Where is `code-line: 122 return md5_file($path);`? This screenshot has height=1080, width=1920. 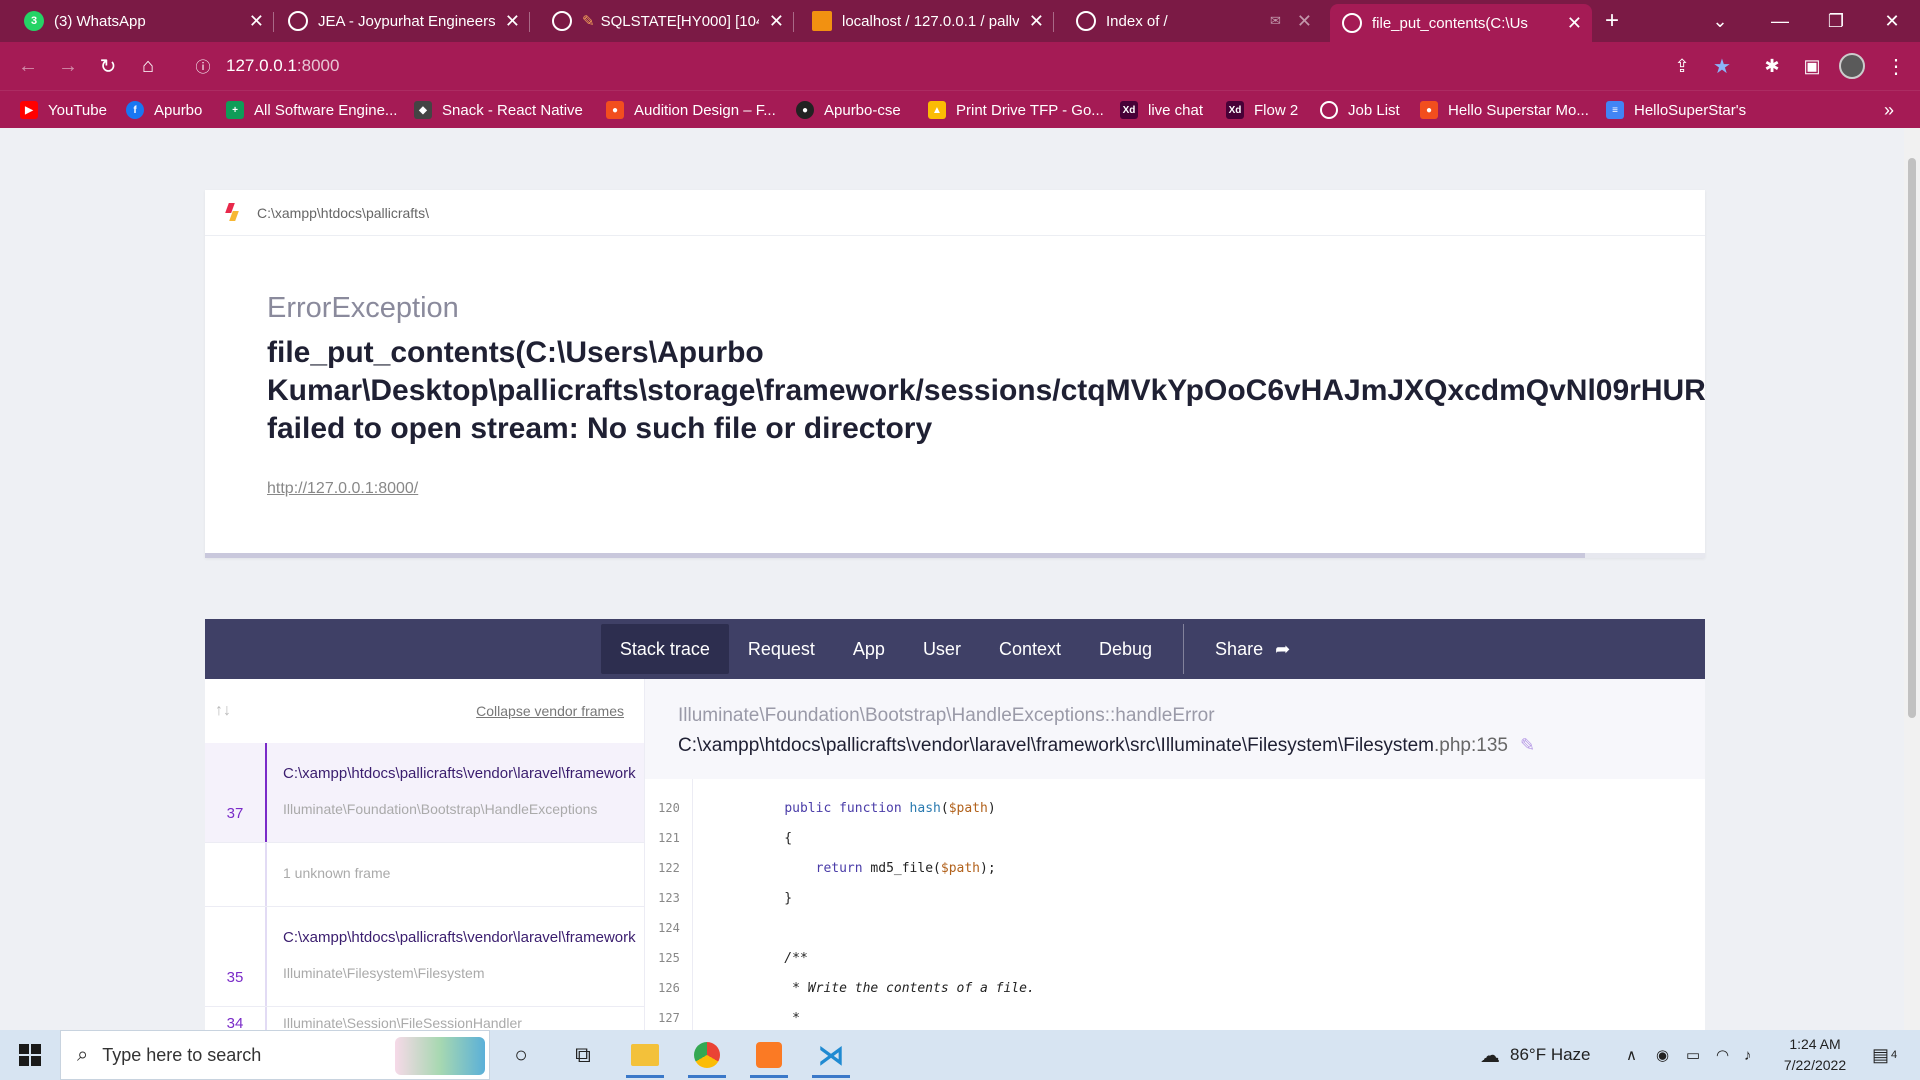
code-line: 122 return md5_file($path); is located at coordinates (1175, 868).